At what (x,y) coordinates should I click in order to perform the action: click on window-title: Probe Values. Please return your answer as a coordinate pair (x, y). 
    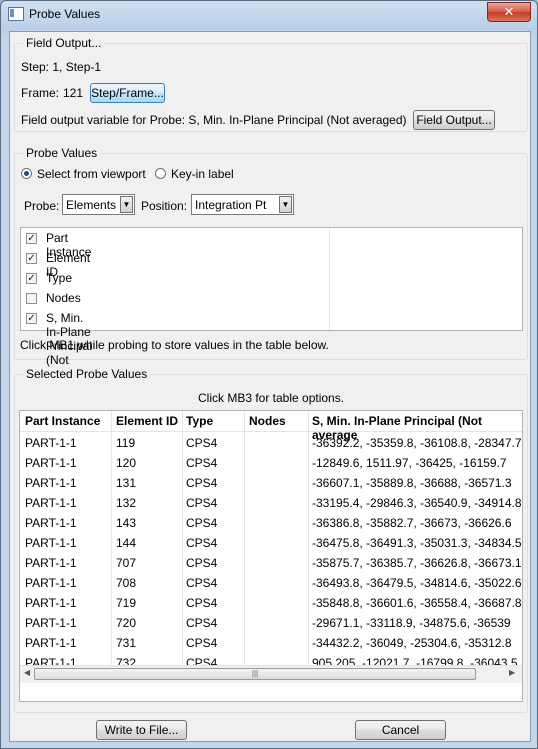
    Looking at the image, I should click on (65, 14).